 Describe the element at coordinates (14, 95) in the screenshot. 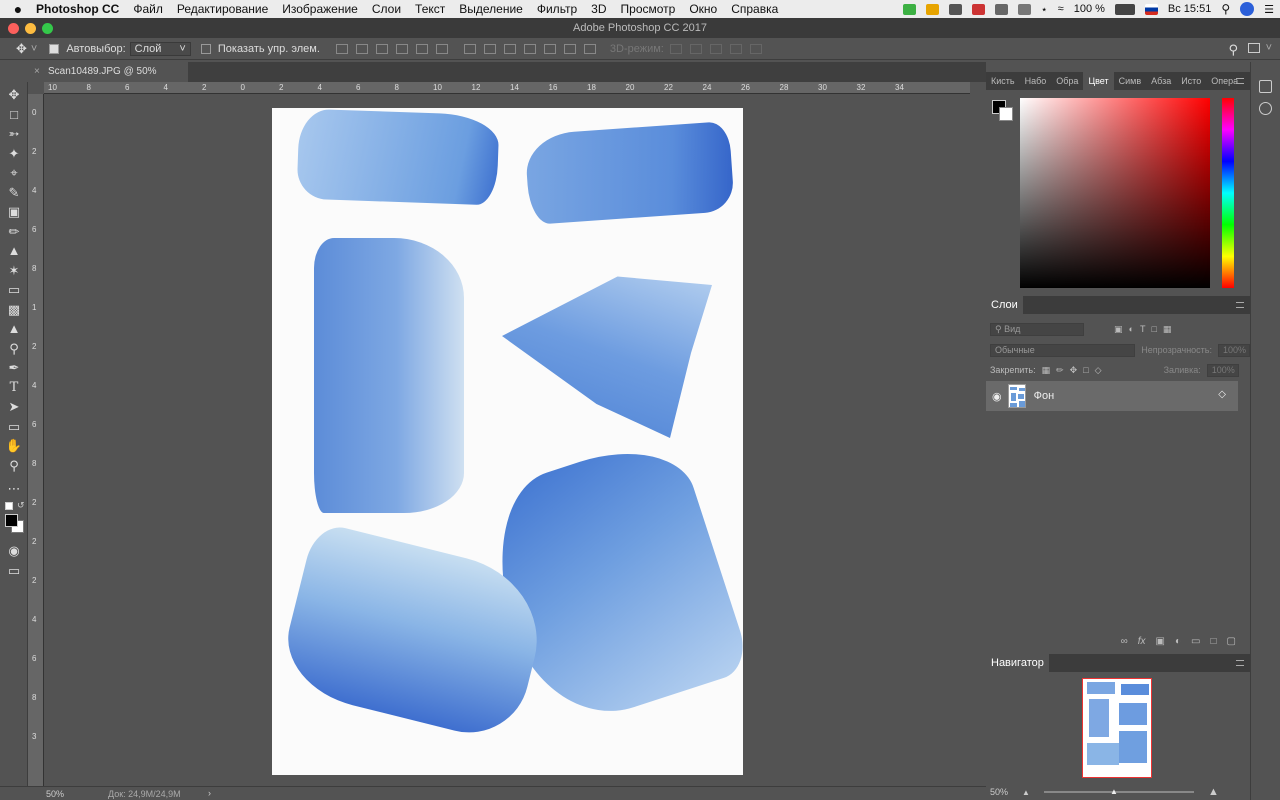

I see `move-tool-icon: ✥` at that location.